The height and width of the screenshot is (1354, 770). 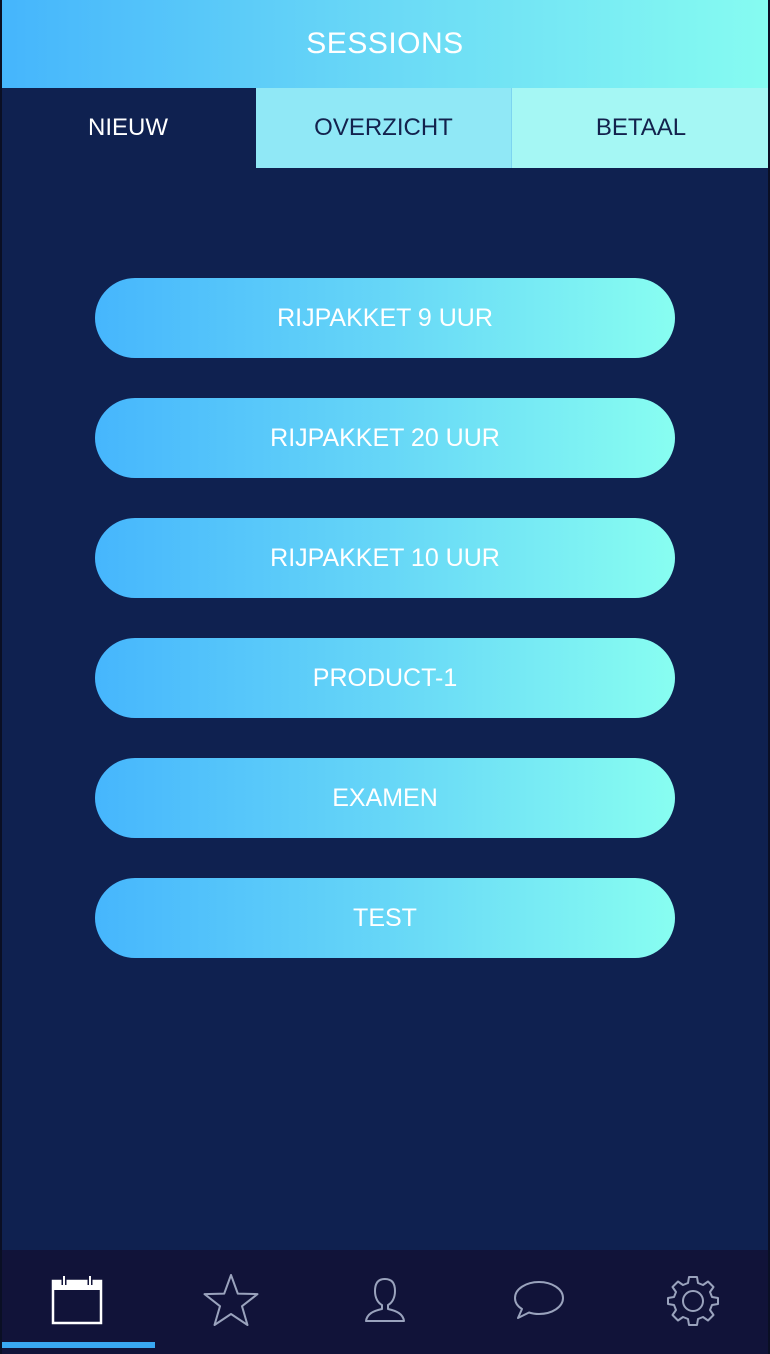 I want to click on tab-nieuw: NIEUW, so click(x=128, y=128).